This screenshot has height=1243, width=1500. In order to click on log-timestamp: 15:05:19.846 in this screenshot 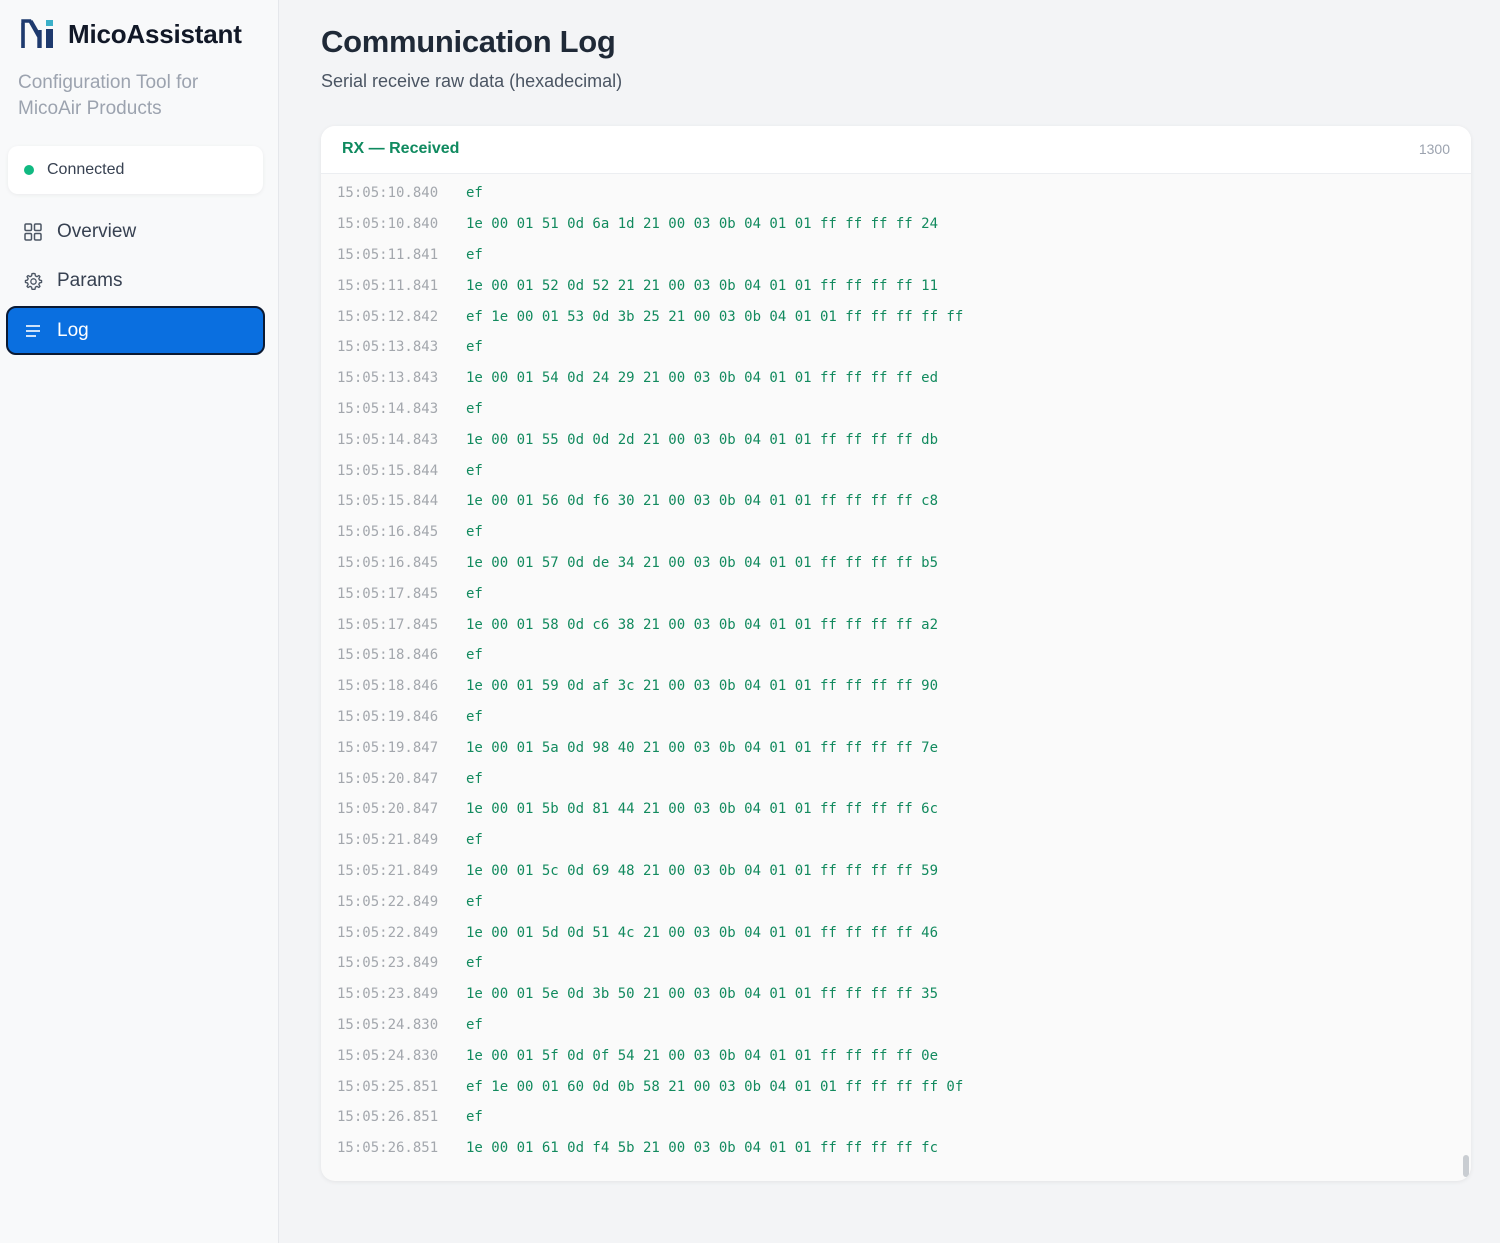, I will do `click(388, 716)`.